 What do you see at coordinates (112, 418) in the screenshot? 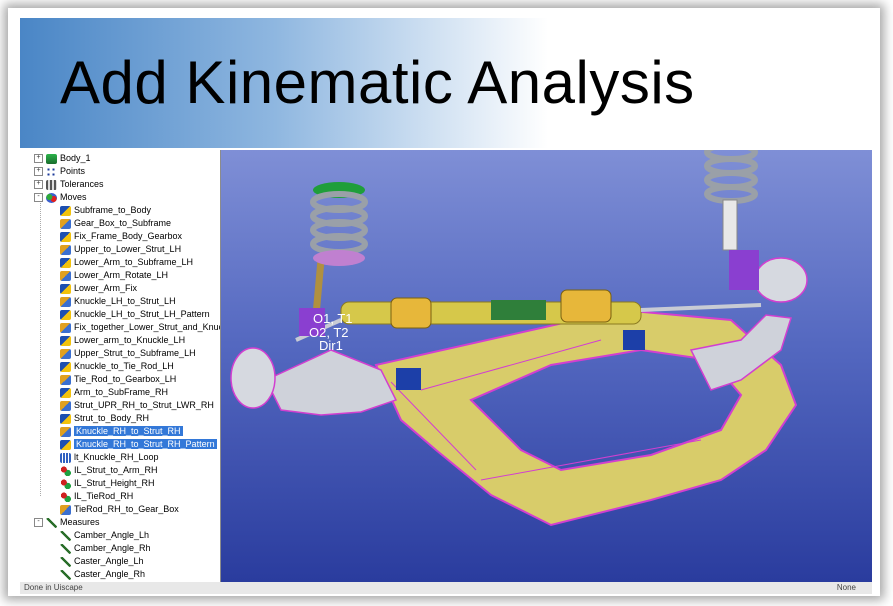
I see `tree-item-label: Strut_to_Body_RH` at bounding box center [112, 418].